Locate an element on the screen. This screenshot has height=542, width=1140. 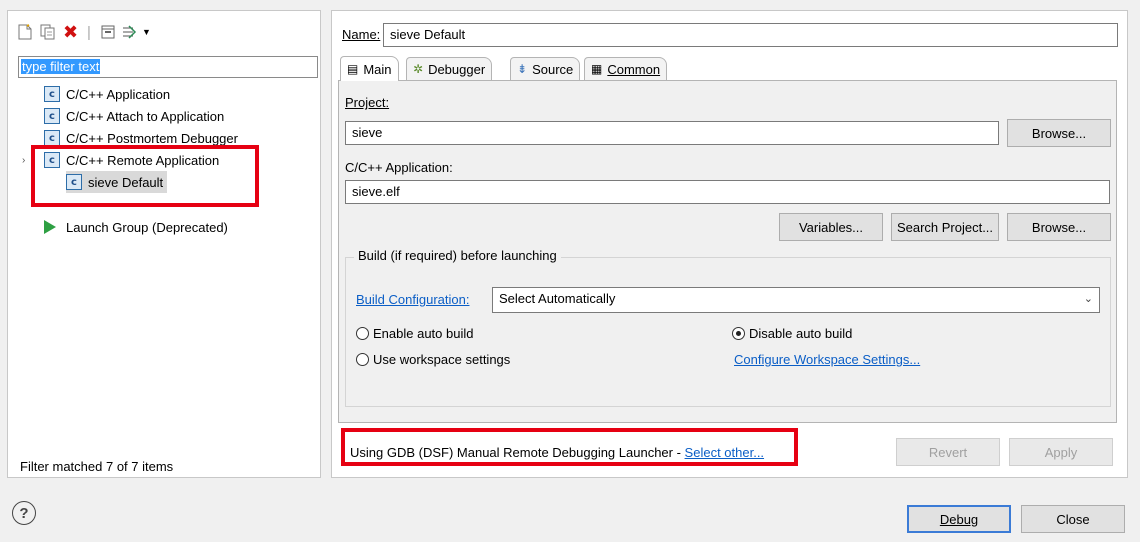
tab-debugger: ✲ Debugger is located at coordinates (449, 68).